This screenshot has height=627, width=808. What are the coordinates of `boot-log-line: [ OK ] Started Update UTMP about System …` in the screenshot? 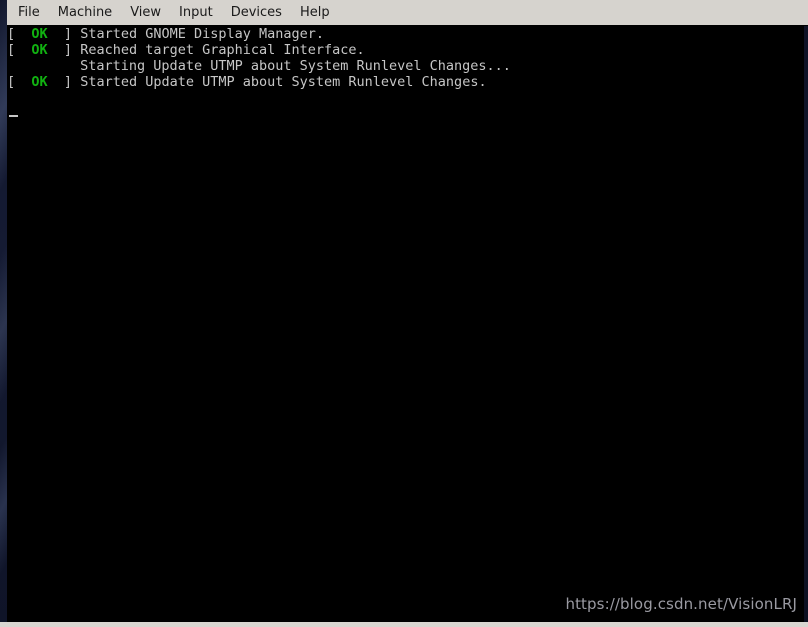 It's located at (259, 82).